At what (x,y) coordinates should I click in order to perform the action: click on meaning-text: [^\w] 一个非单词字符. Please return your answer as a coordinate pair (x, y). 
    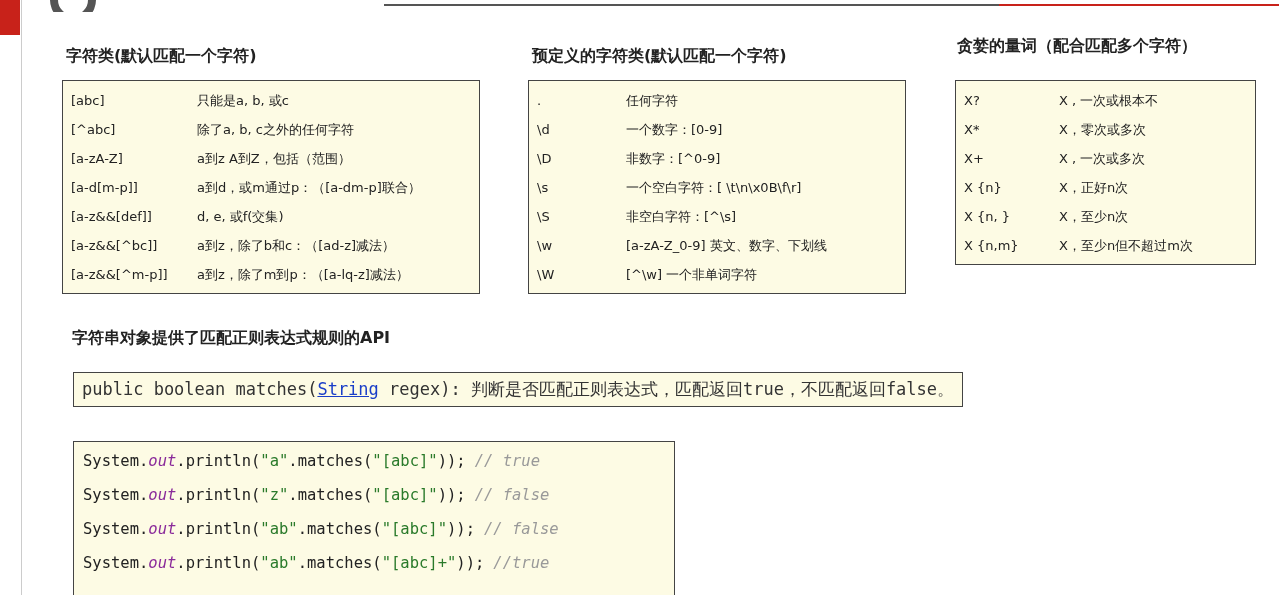
    Looking at the image, I should click on (692, 274).